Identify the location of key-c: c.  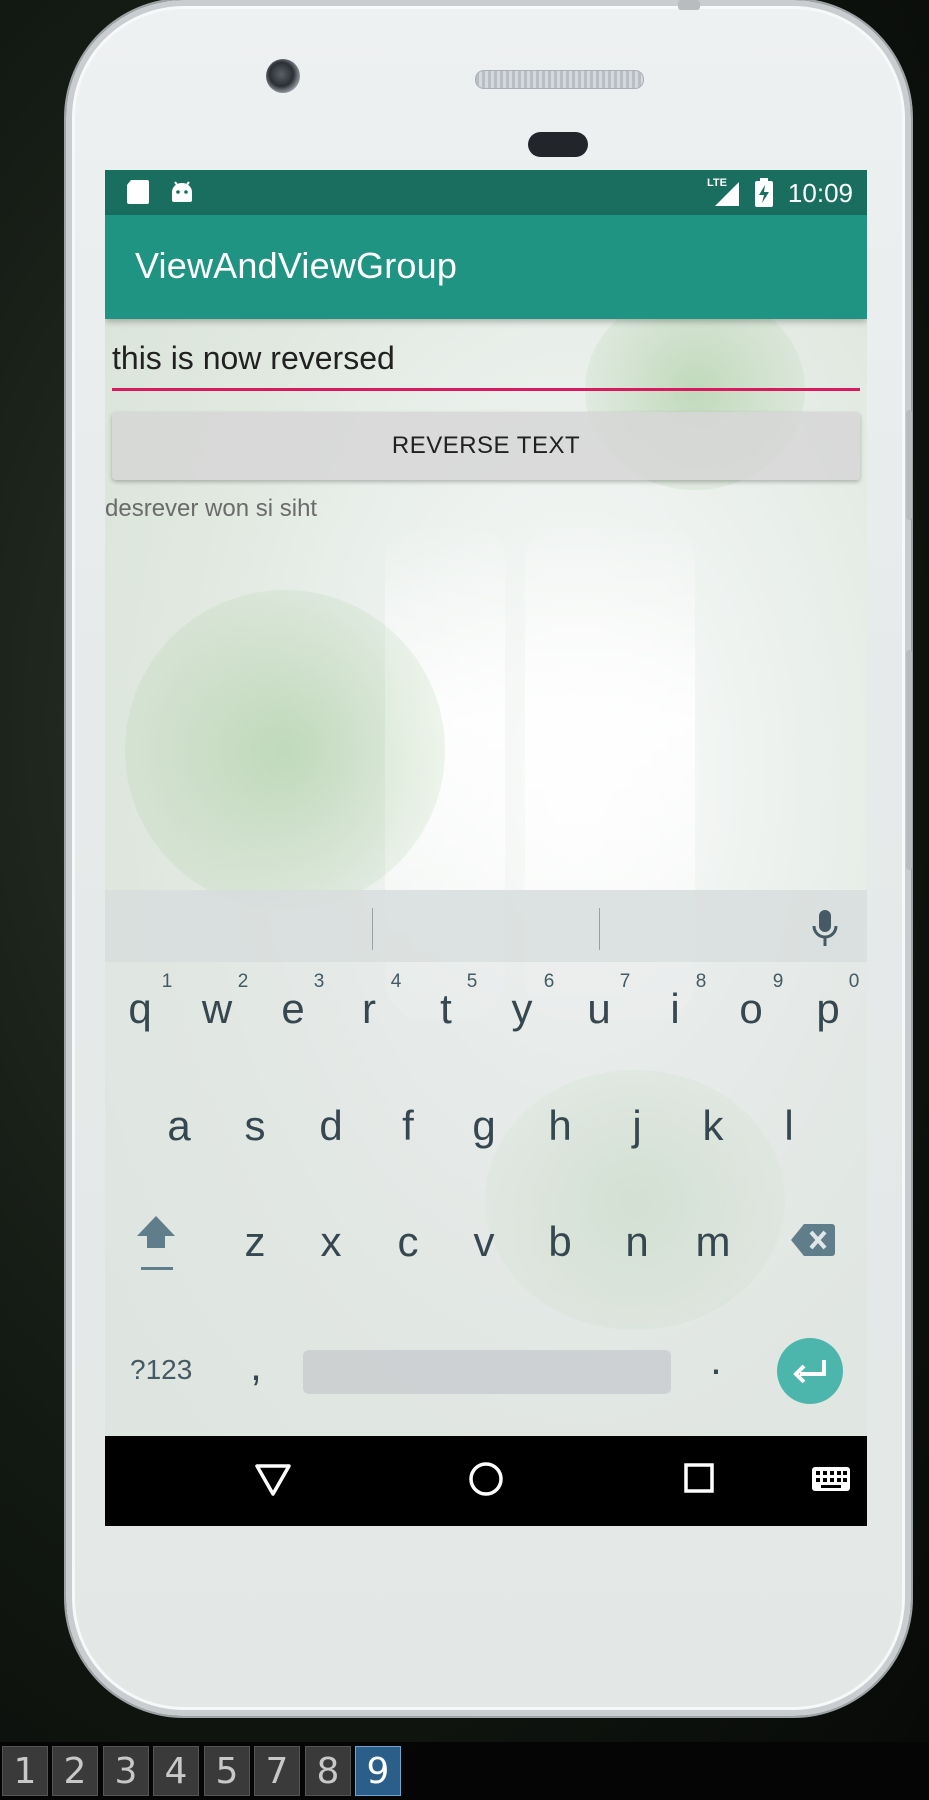
(408, 1242).